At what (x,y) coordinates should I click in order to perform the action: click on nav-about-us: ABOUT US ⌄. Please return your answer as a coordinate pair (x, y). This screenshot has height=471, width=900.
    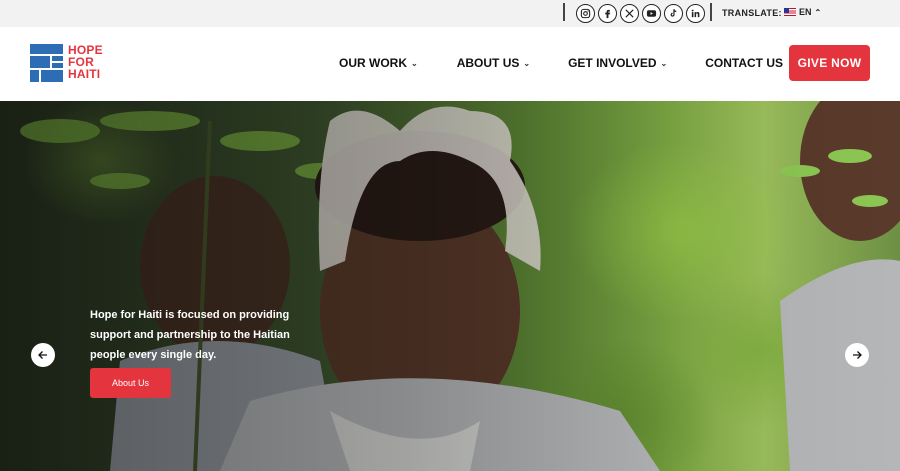
    Looking at the image, I should click on (493, 63).